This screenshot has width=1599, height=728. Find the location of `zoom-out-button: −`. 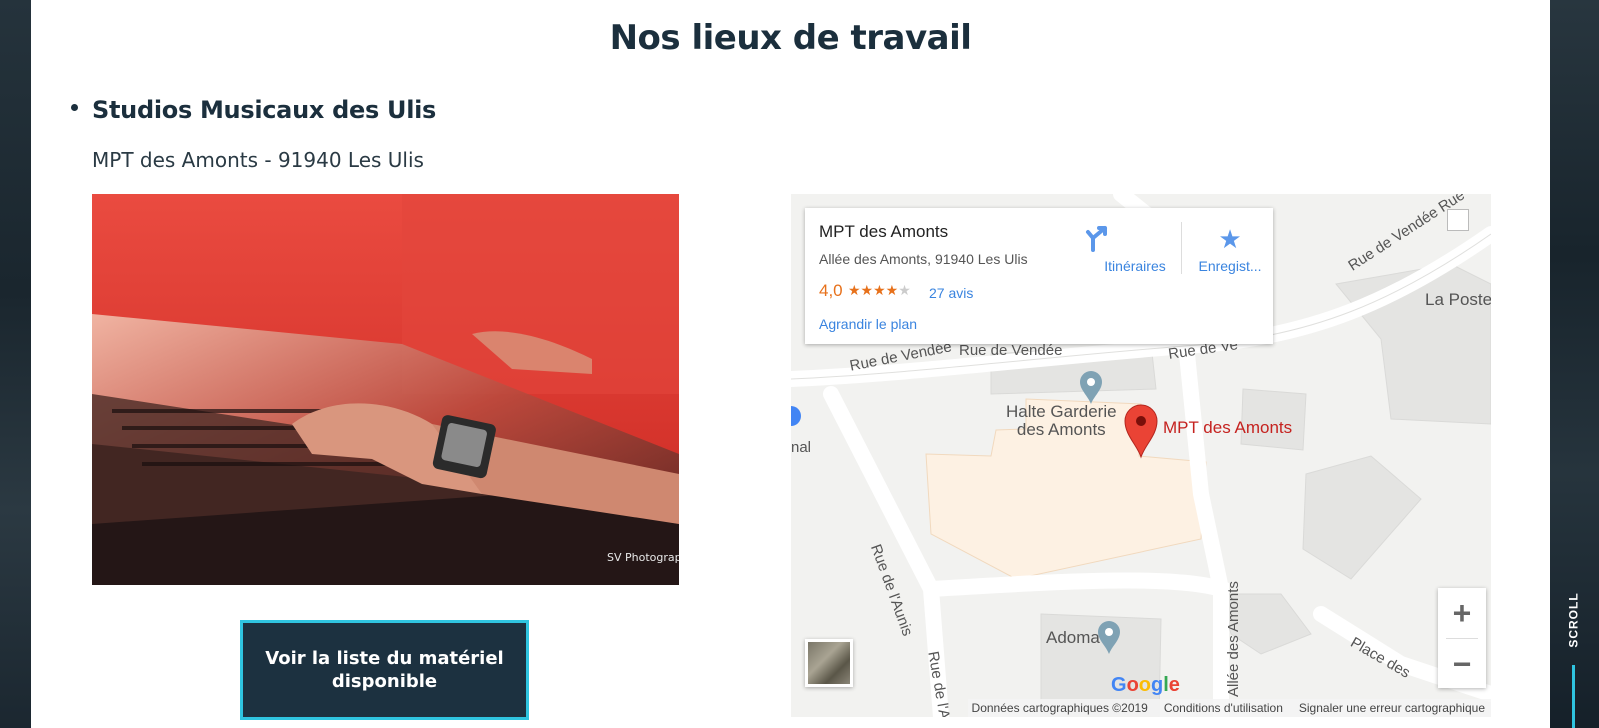

zoom-out-button: − is located at coordinates (1462, 664).